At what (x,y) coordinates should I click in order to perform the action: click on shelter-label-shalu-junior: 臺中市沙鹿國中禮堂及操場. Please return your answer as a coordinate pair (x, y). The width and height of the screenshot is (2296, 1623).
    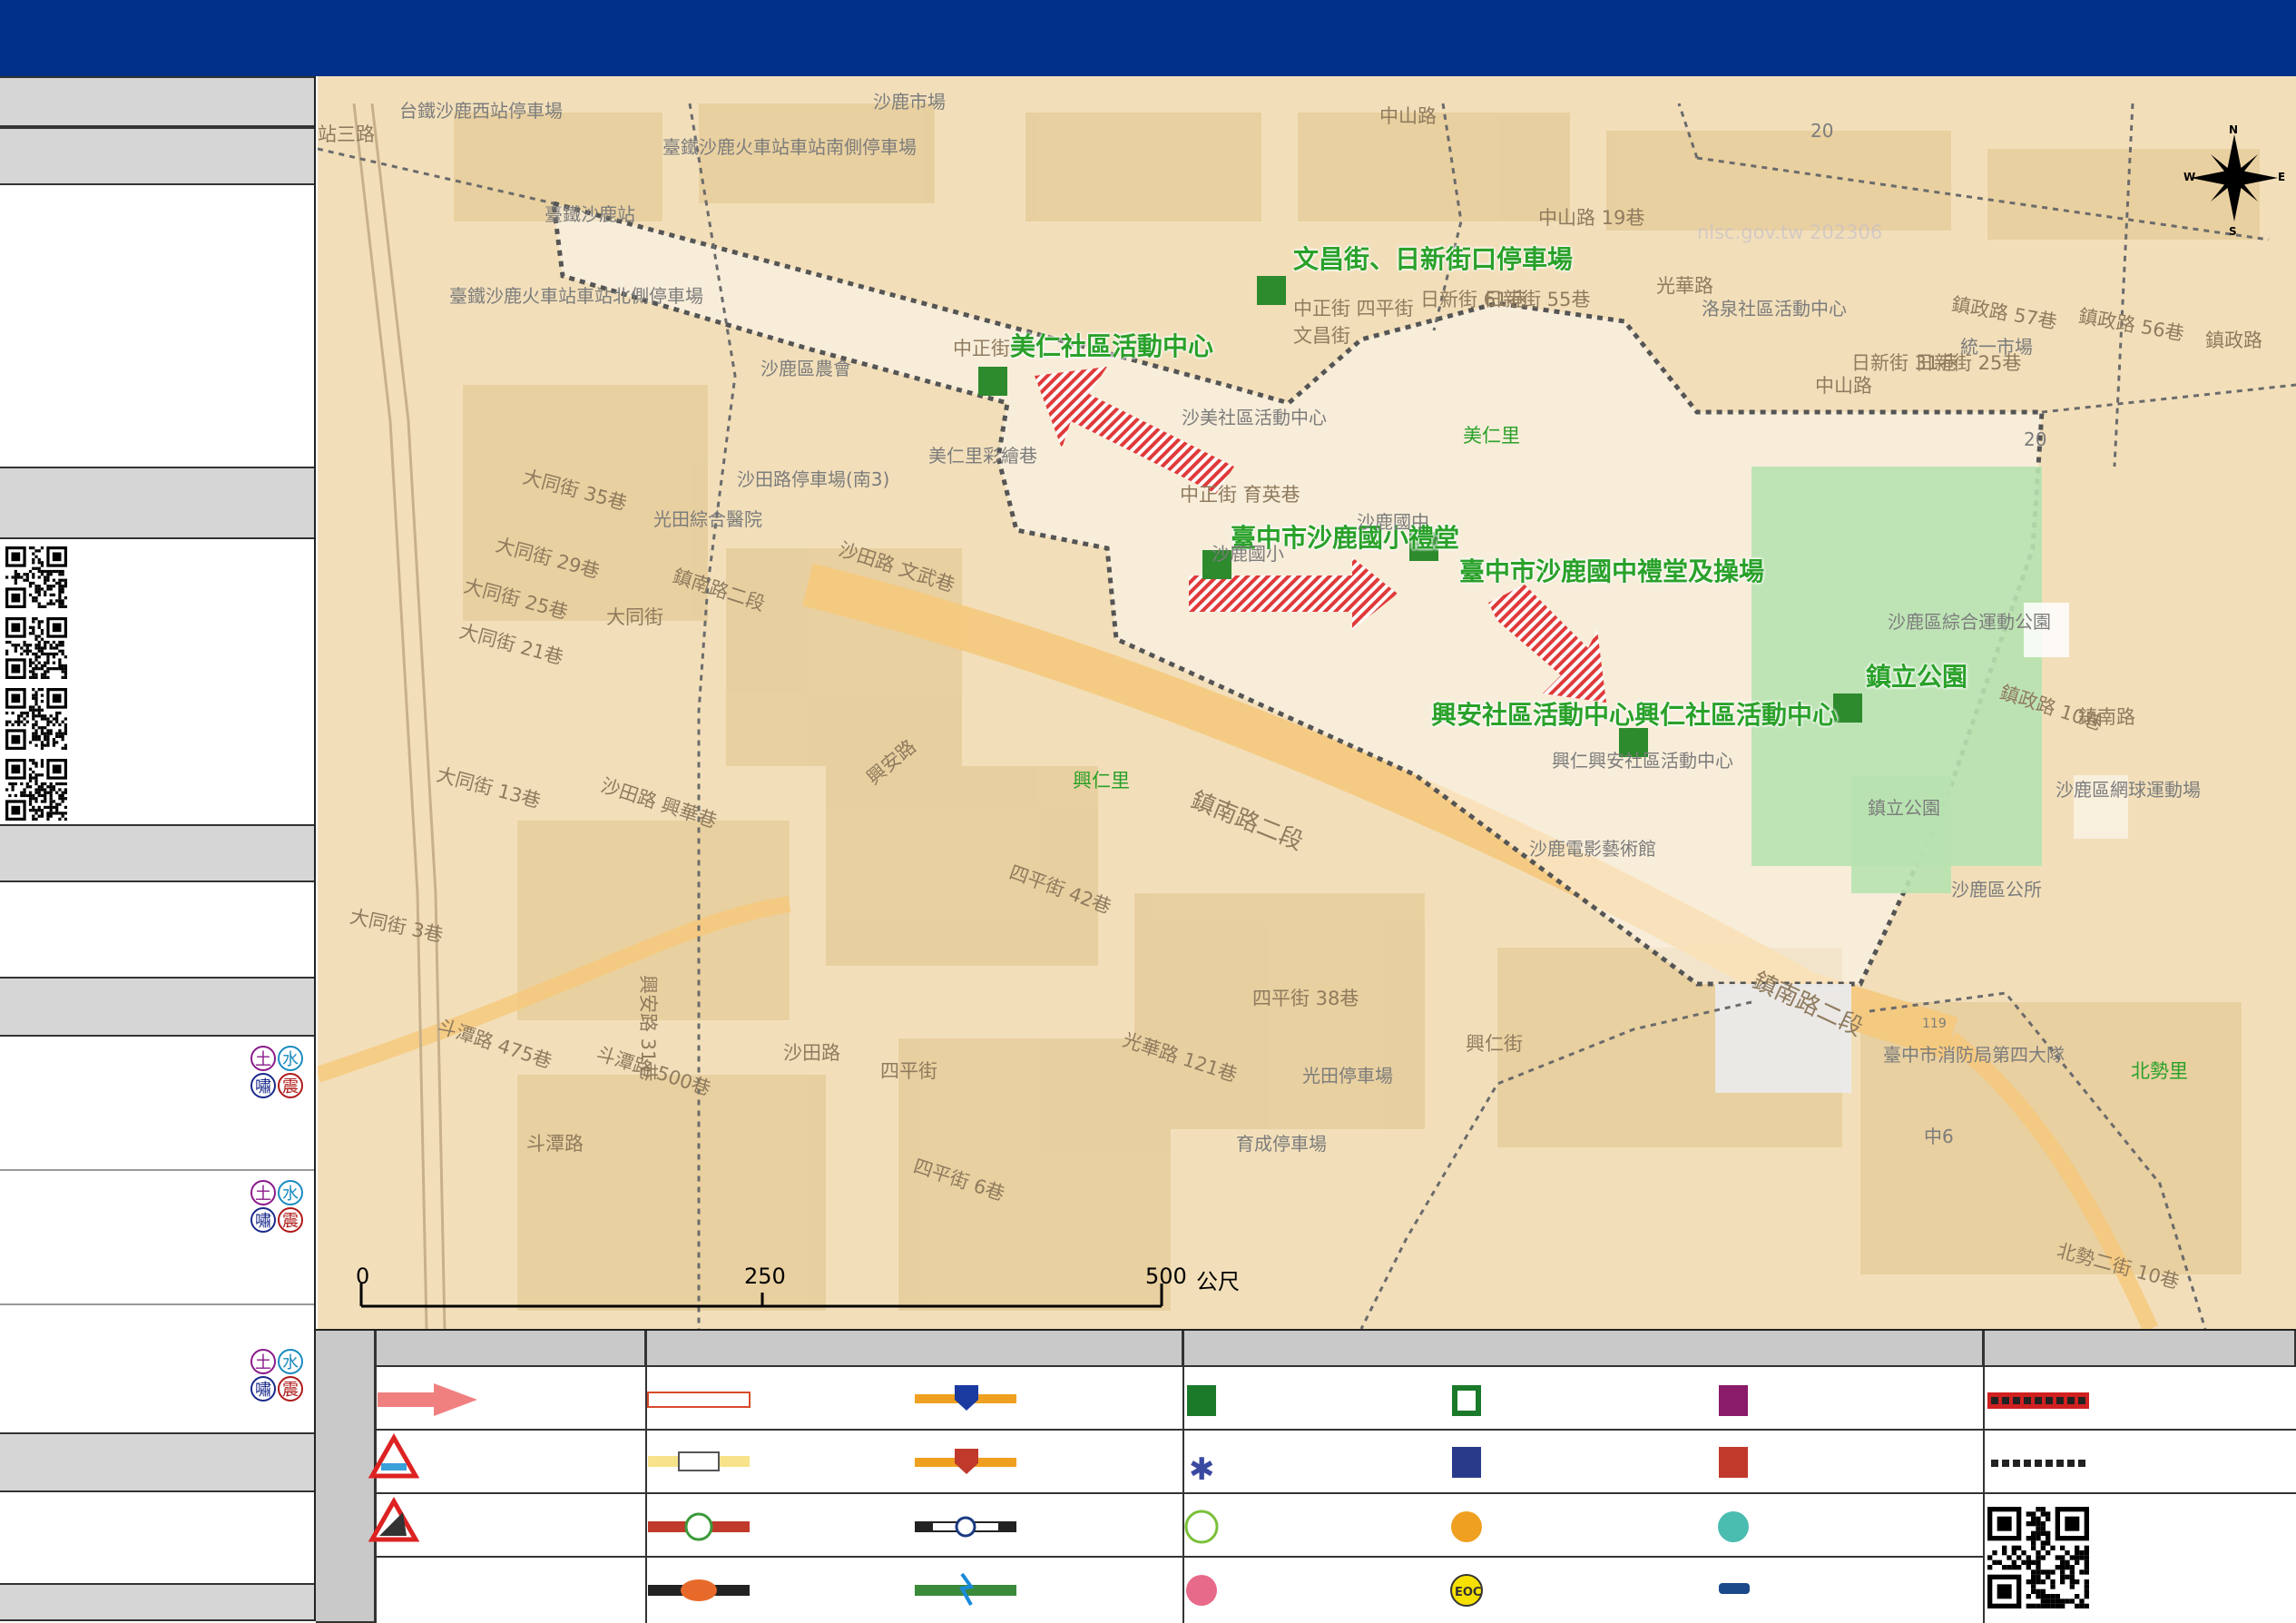
    Looking at the image, I should click on (1611, 570).